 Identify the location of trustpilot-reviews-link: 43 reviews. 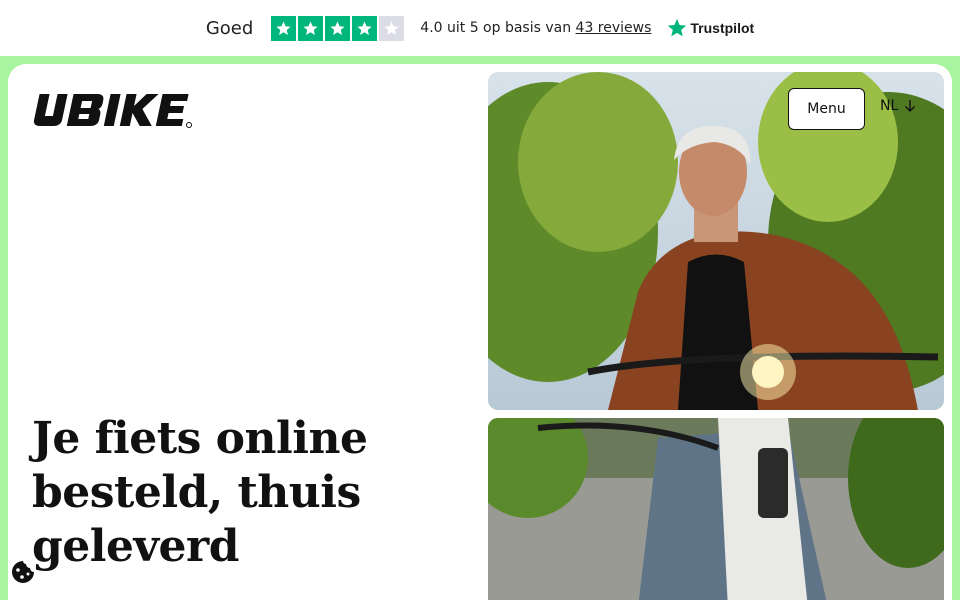
(614, 28).